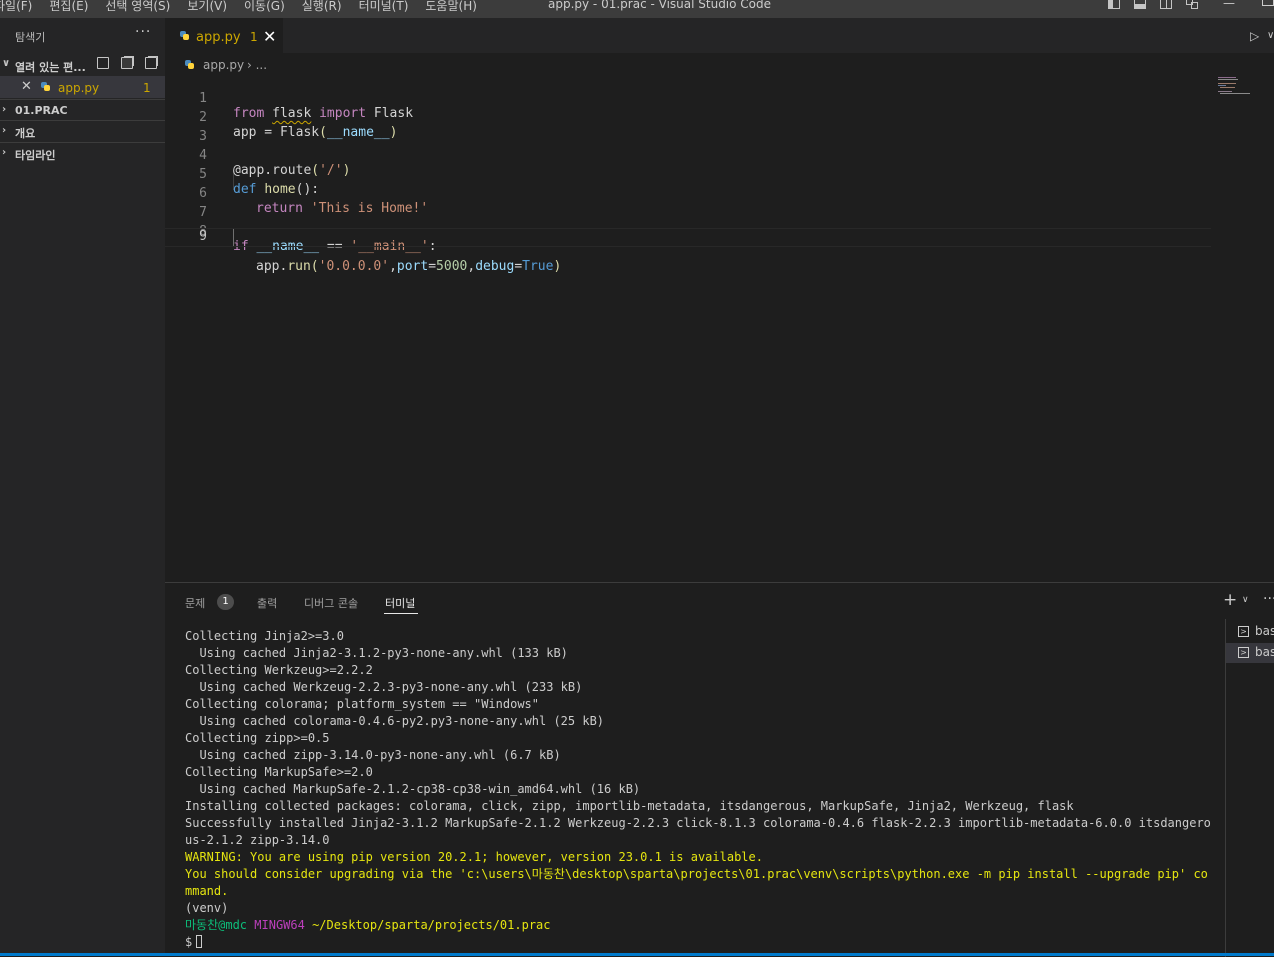 The height and width of the screenshot is (957, 1274). Describe the element at coordinates (431, 925) in the screenshot. I see `prompt-path: ~/Desktop/sparta/projects/01.prac` at that location.